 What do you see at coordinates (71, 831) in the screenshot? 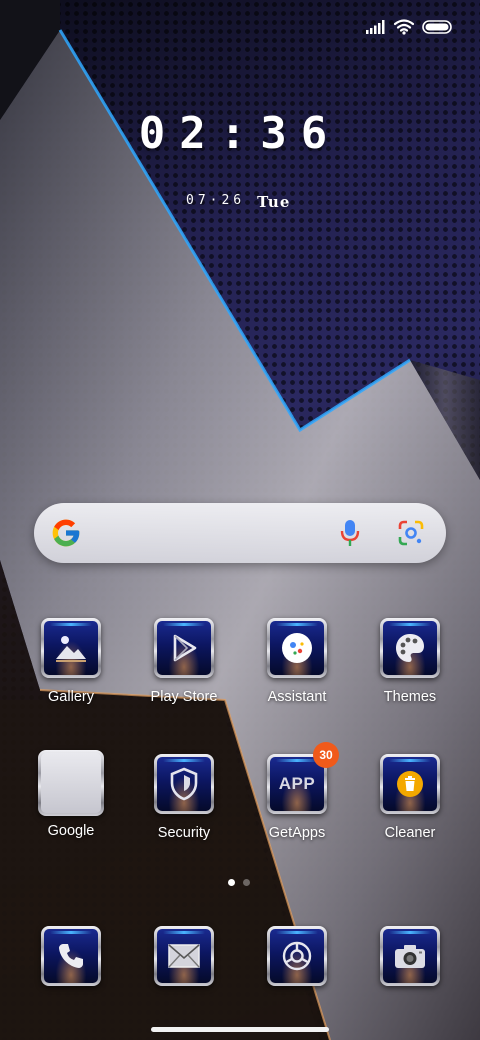
I see `app-label: Google` at bounding box center [71, 831].